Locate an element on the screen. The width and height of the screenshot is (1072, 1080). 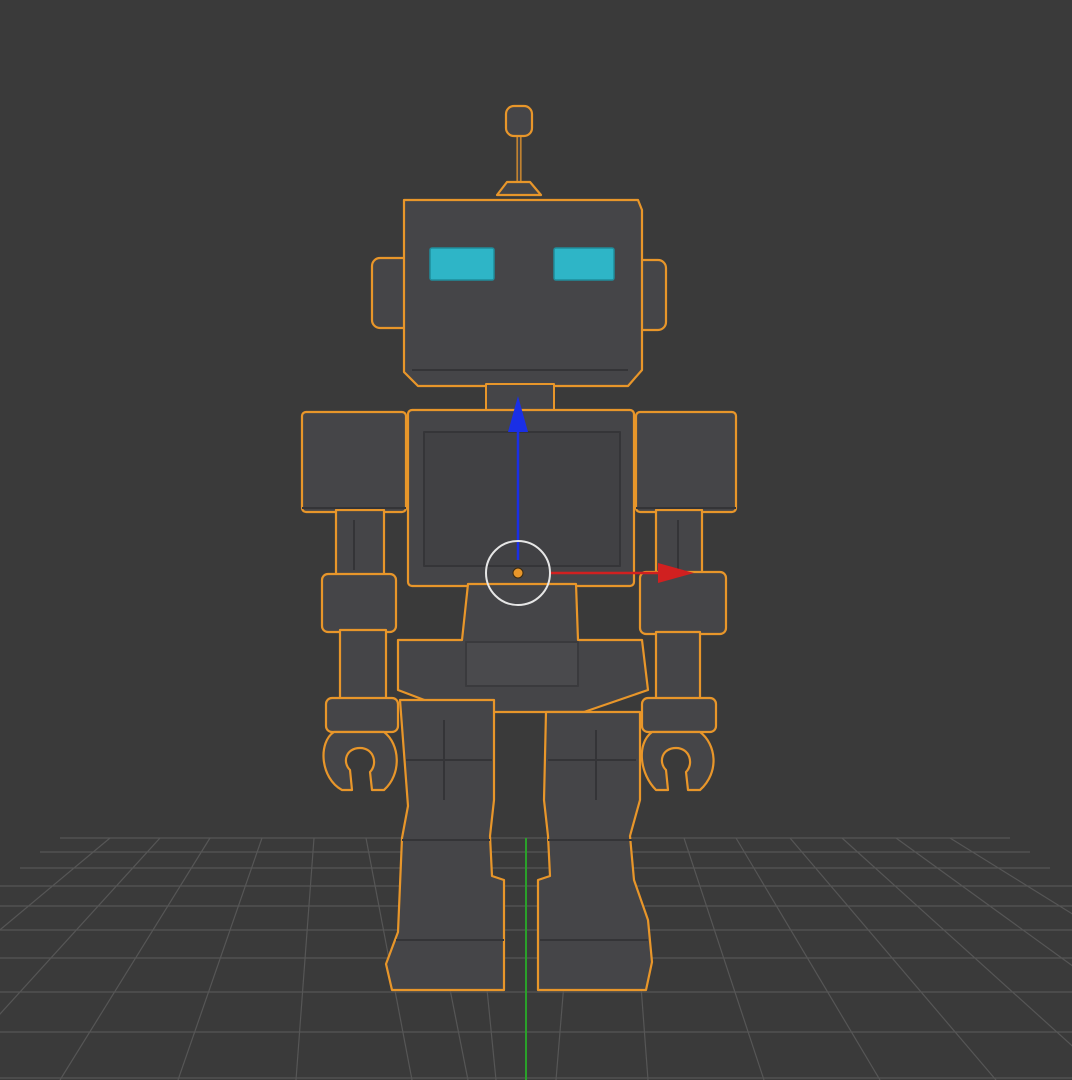
robot-eye-right is located at coordinates (584, 264).